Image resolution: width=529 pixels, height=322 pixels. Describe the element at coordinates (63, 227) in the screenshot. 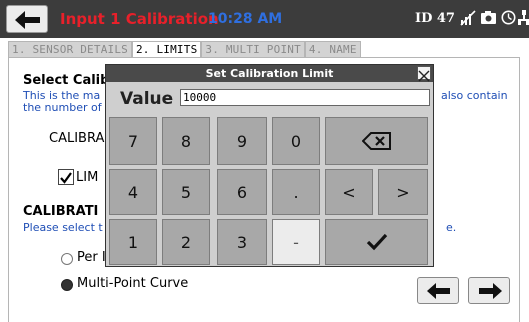

I see `section-calibration-desc: Please select t` at that location.